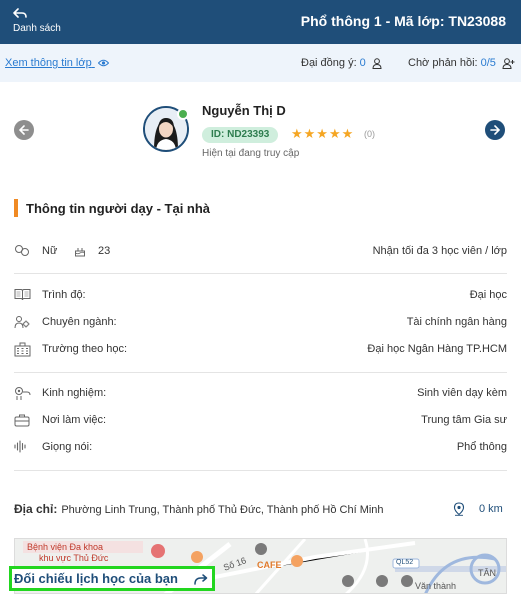 The width and height of the screenshot is (521, 594). I want to click on online-status-text: Hiện tại đang truy cập, so click(251, 153).